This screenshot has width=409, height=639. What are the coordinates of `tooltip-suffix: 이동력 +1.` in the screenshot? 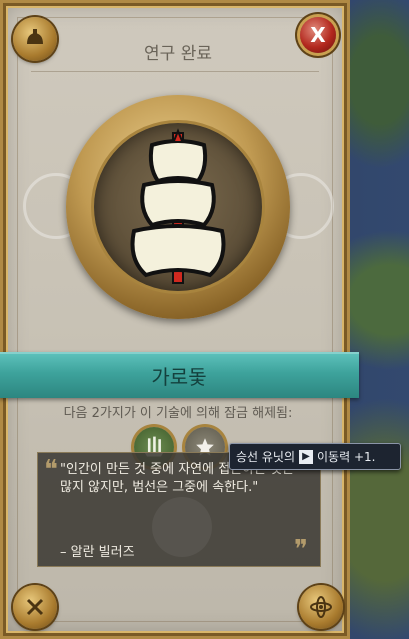 It's located at (346, 457).